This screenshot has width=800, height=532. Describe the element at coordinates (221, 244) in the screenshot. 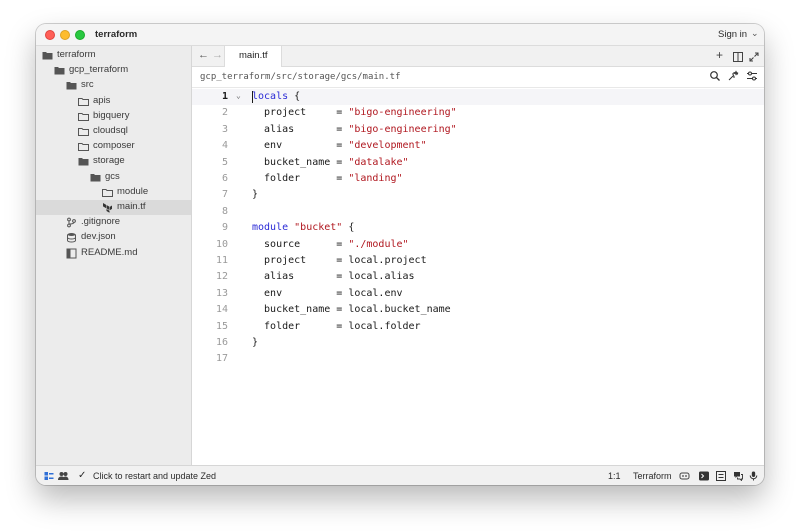

I see `line-number: 10` at that location.